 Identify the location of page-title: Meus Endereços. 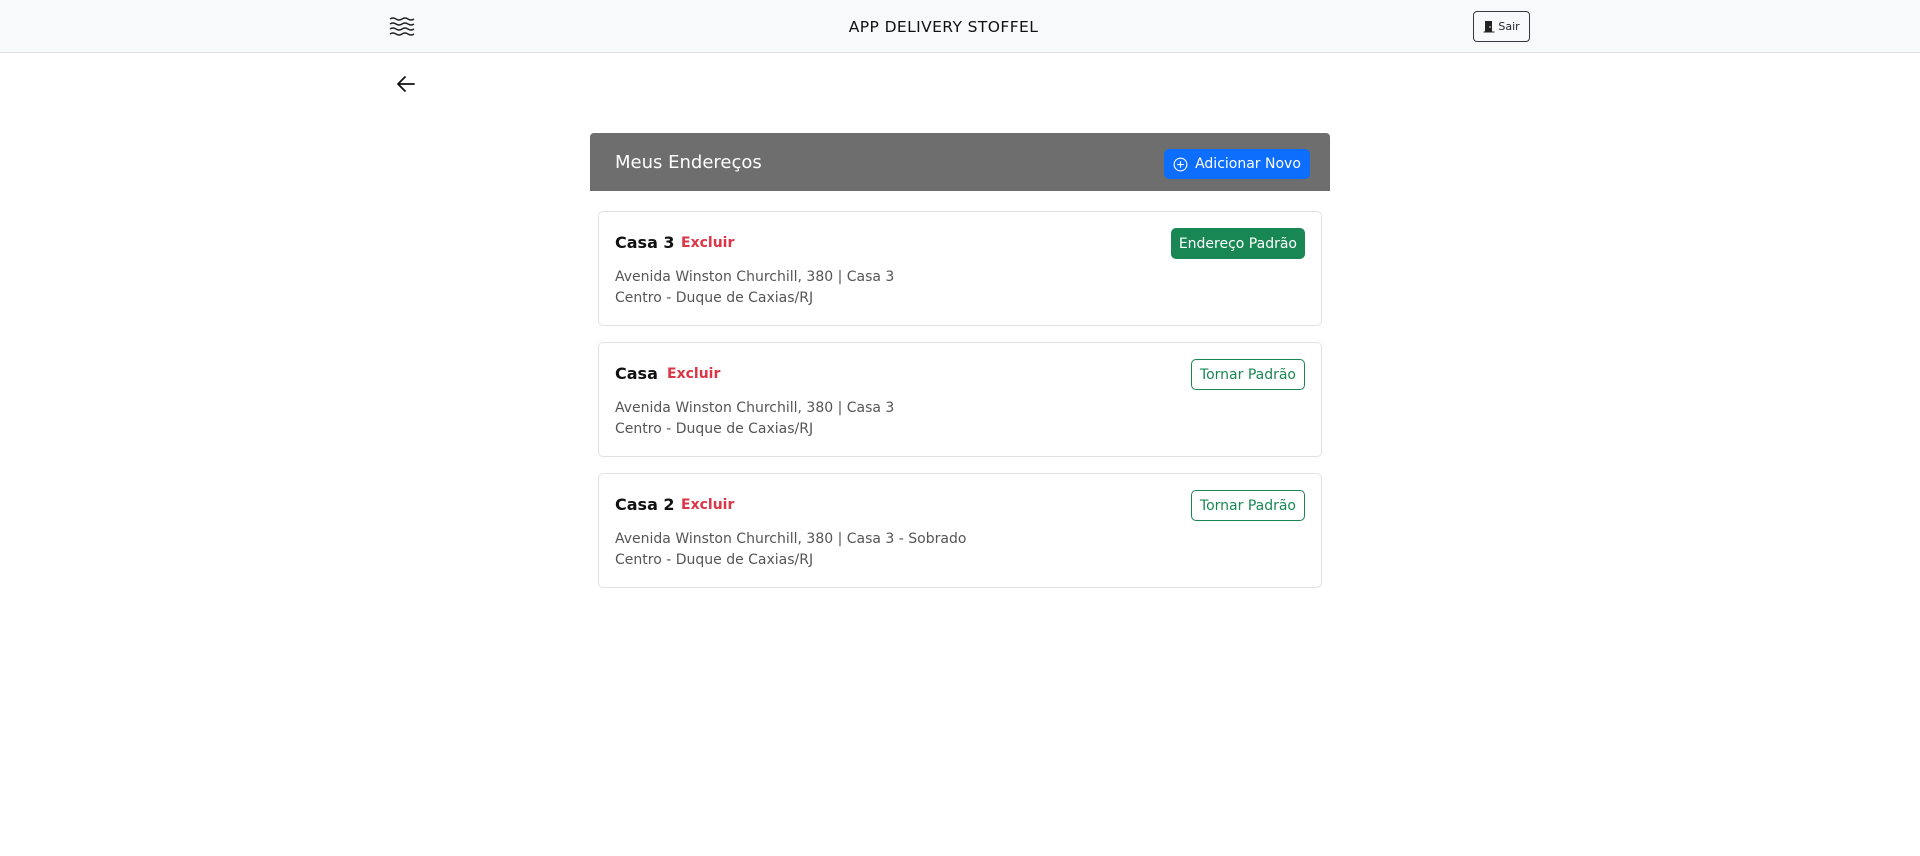
(688, 162).